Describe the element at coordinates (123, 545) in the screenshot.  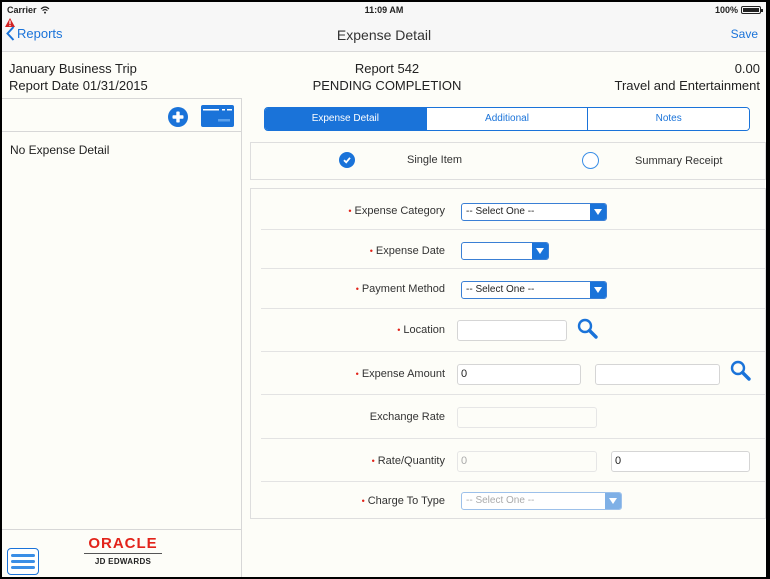
I see `oracle-logo-text: ORACLE` at that location.